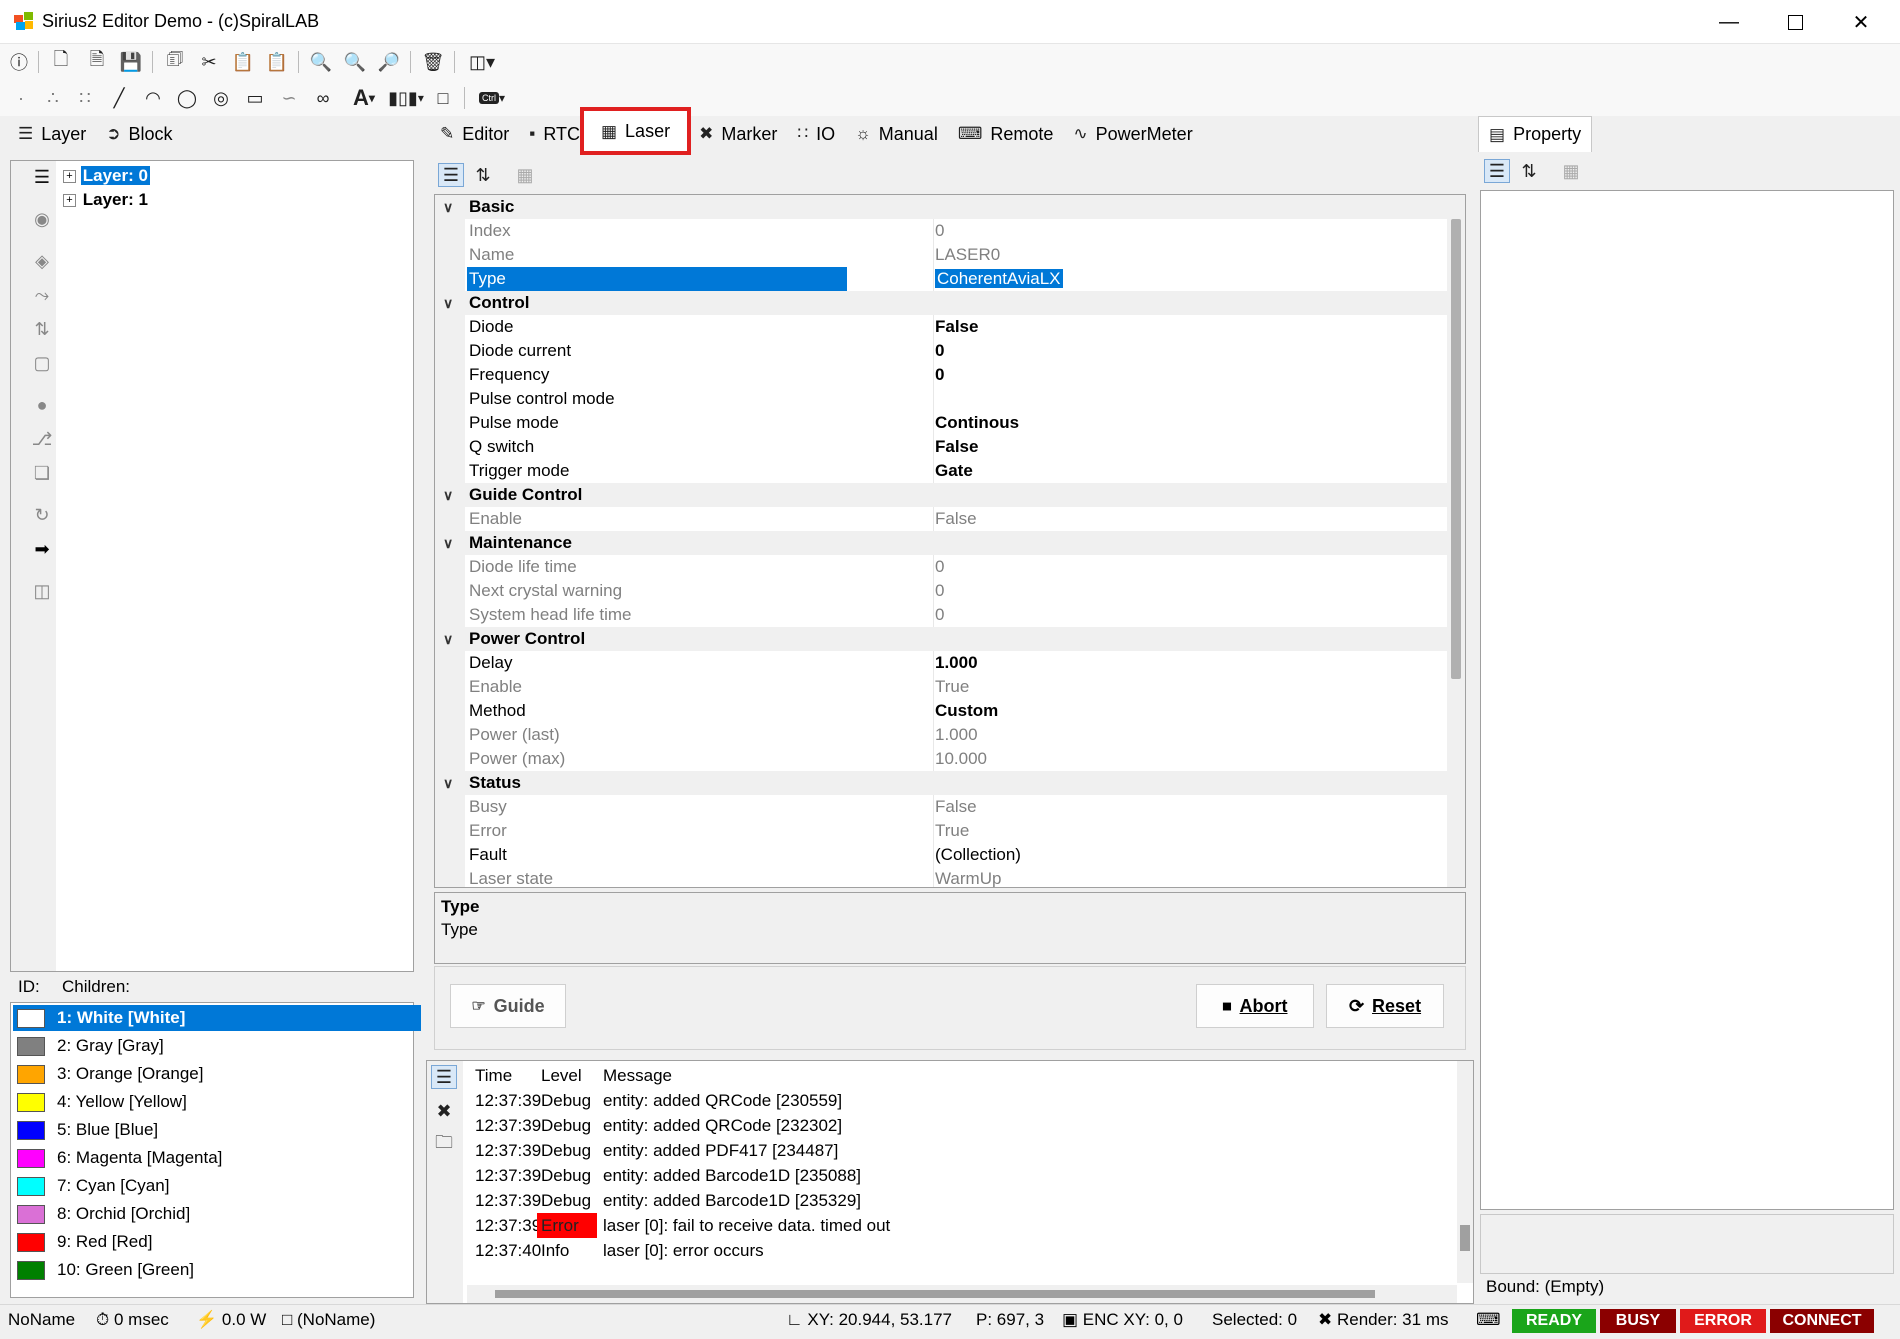 This screenshot has width=1900, height=1339. Describe the element at coordinates (941, 735) in the screenshot. I see `property-row: Power (last) 1.000` at that location.